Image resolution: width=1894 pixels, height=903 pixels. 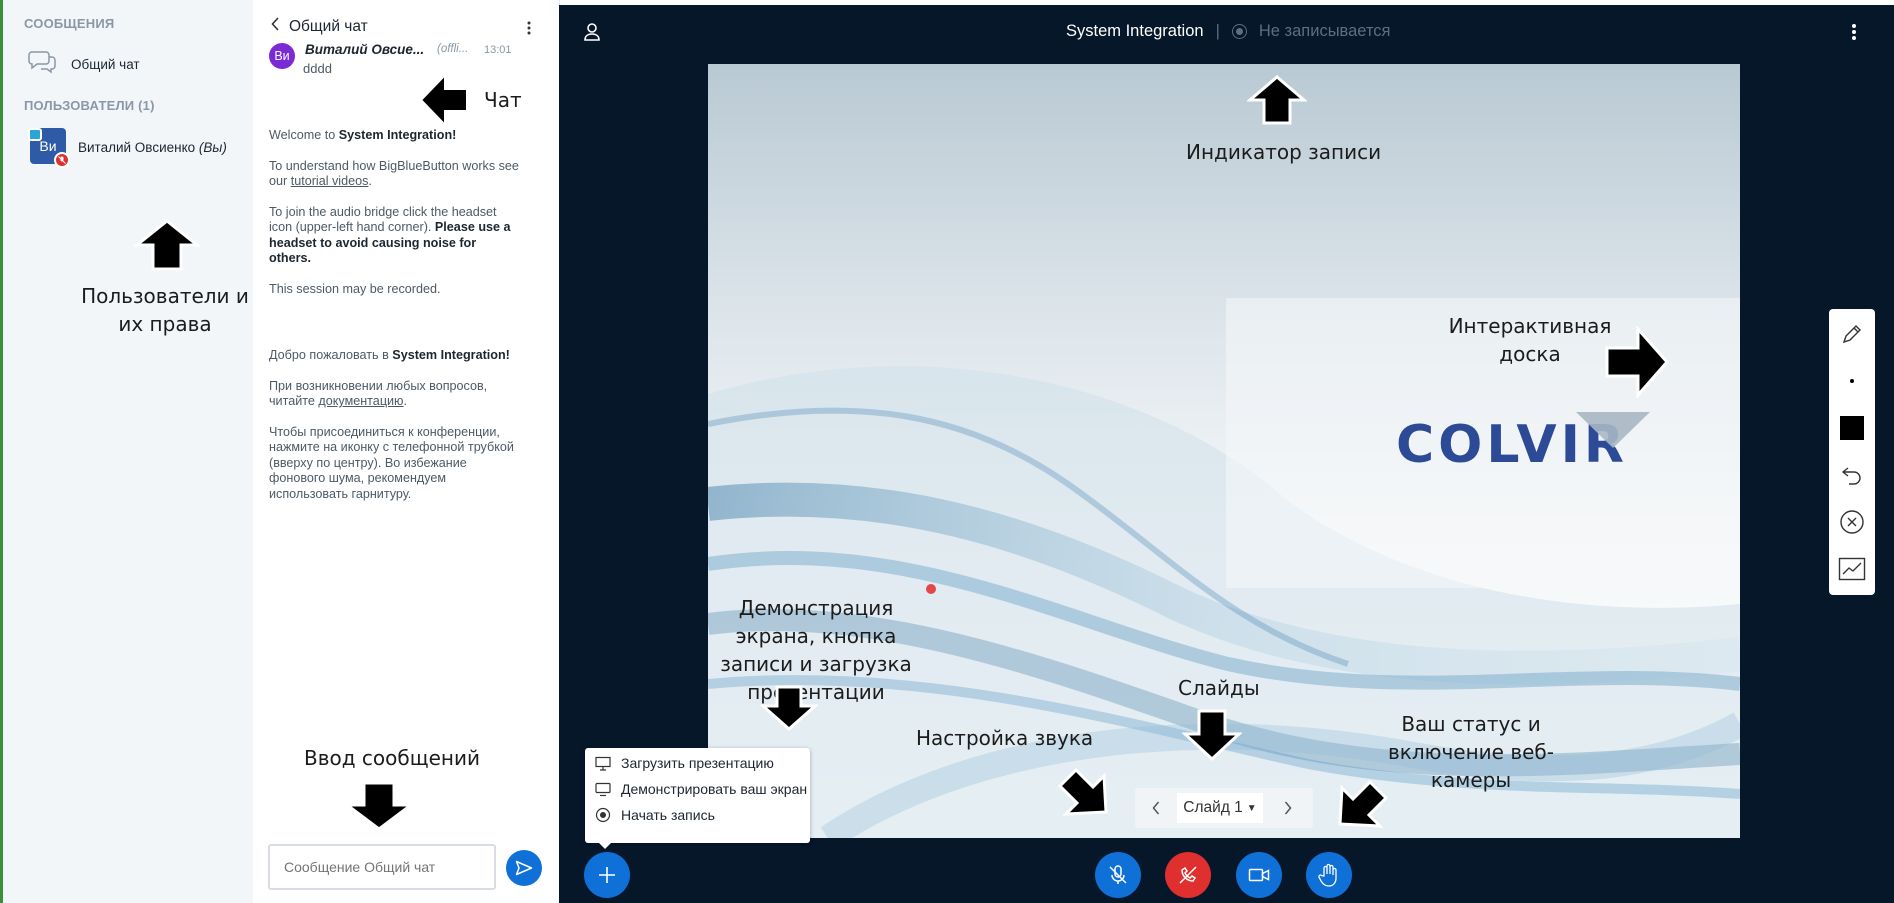 I want to click on phone-hangup-icon, so click(x=1188, y=875).